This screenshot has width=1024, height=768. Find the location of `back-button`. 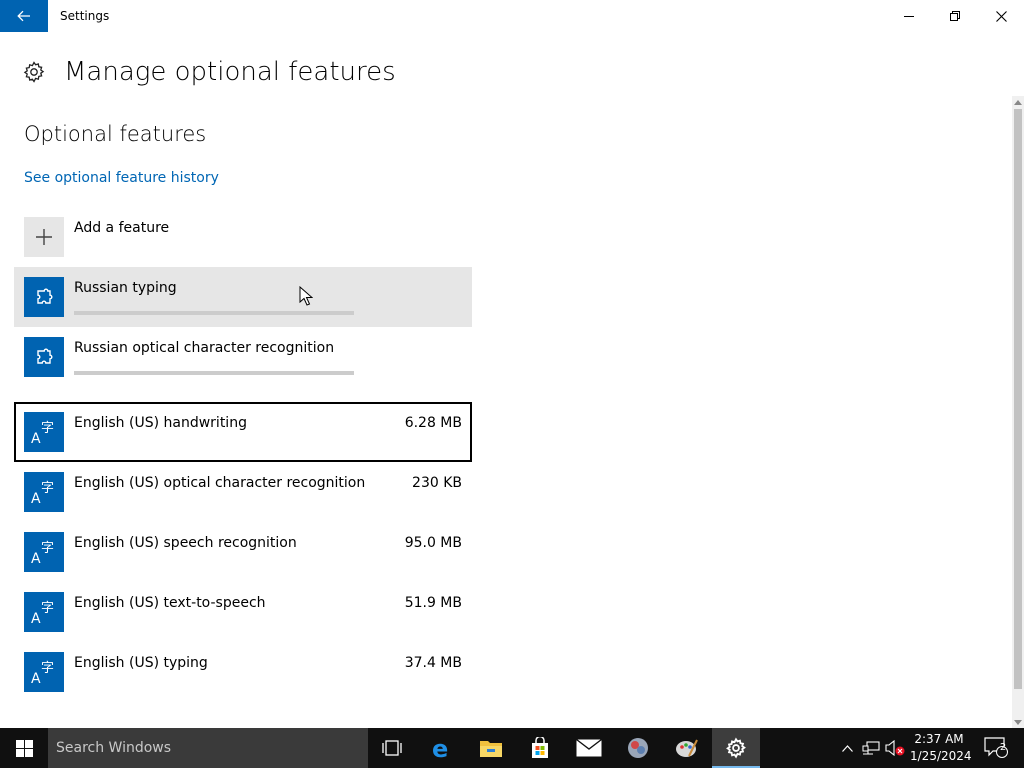

back-button is located at coordinates (24, 16).